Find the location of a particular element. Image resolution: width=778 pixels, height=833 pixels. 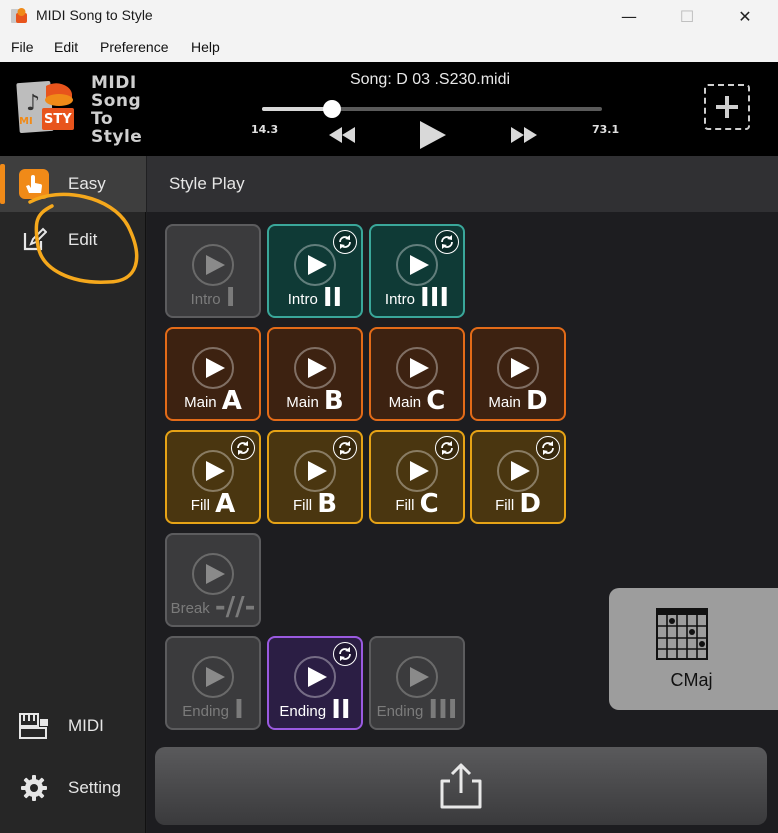

share-export-icon is located at coordinates (461, 786).